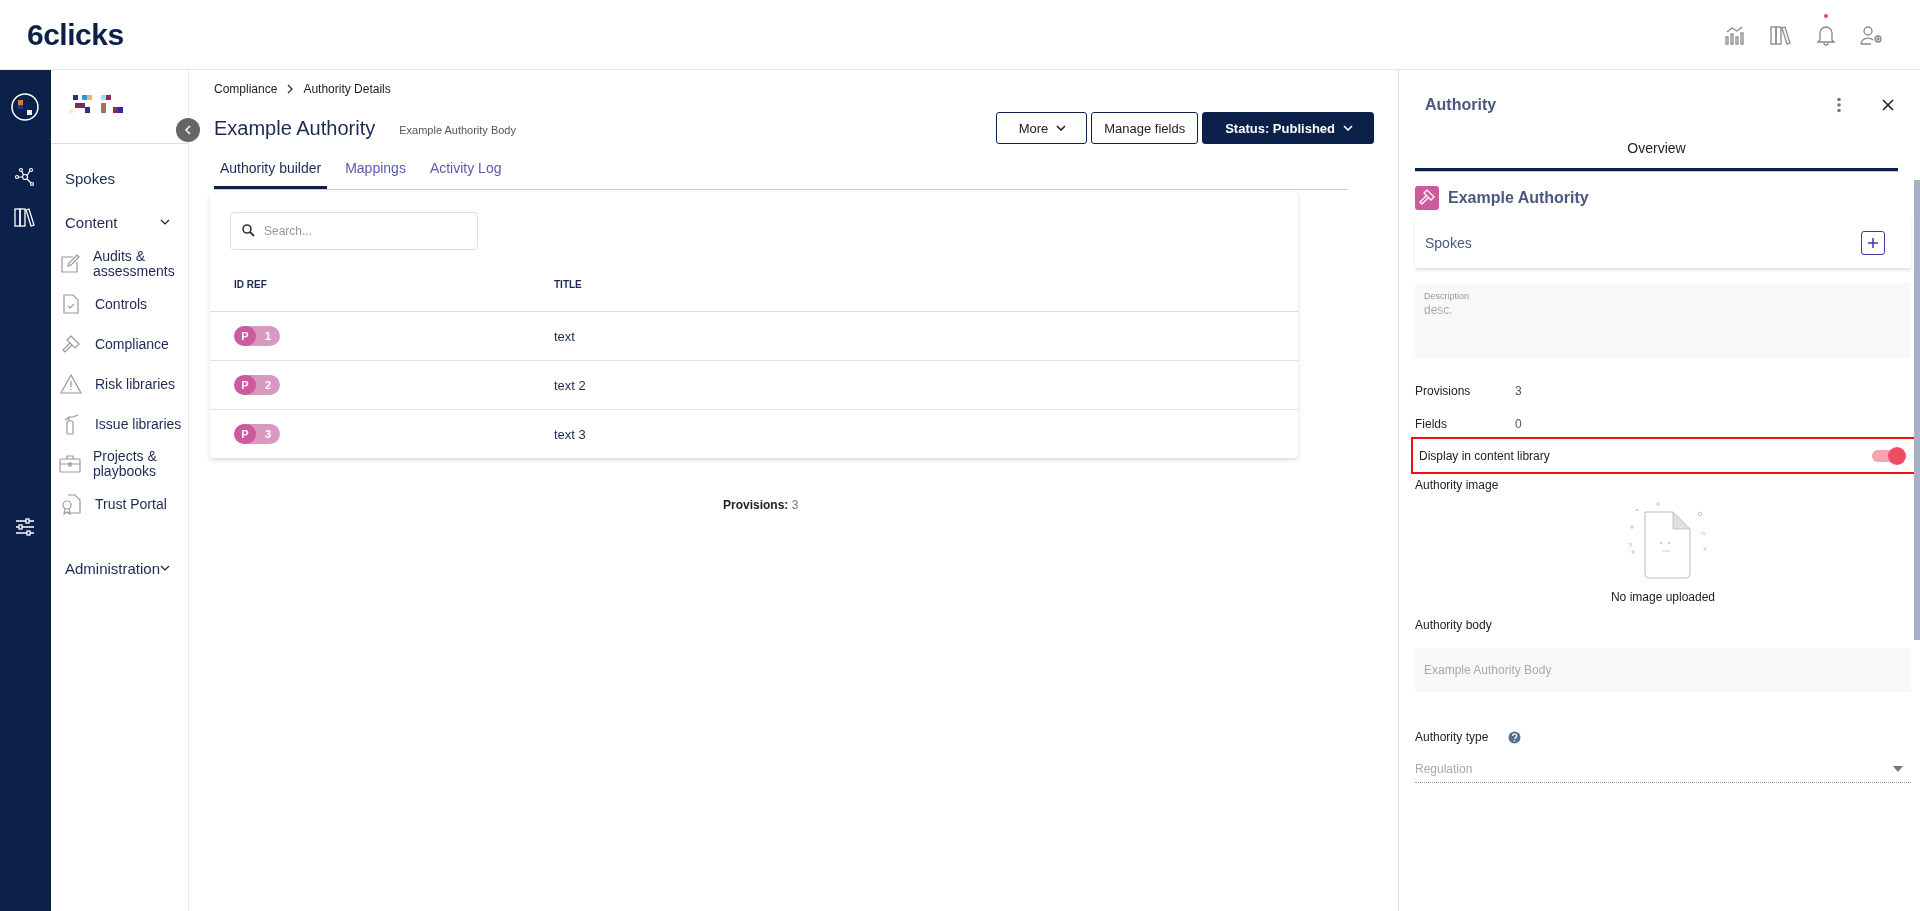 The width and height of the screenshot is (1920, 911). What do you see at coordinates (1145, 128) in the screenshot?
I see `action-button: Manage fields` at bounding box center [1145, 128].